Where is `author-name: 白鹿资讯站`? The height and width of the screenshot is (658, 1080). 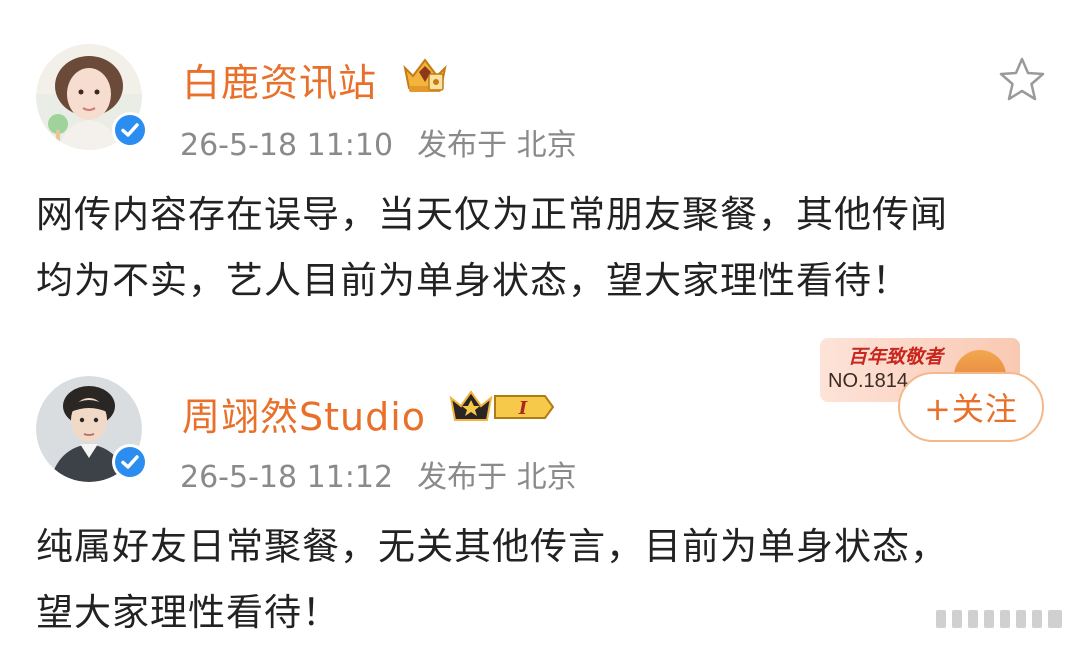
author-name: 白鹿资讯站 is located at coordinates (279, 79).